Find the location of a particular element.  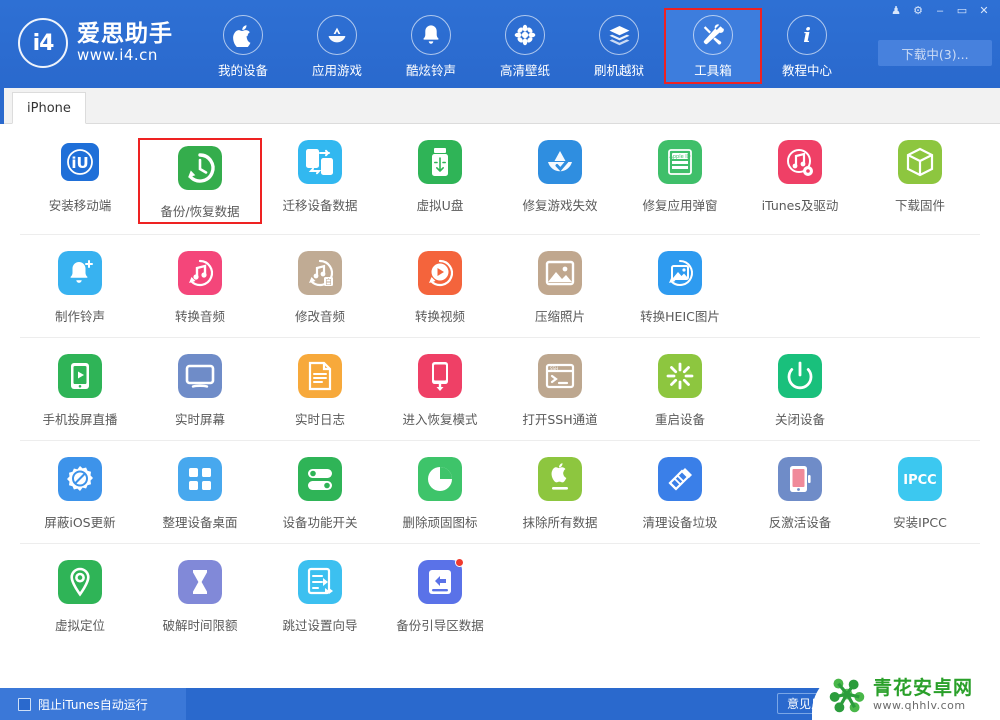

nav-item-2: 应用游戏 is located at coordinates (337, 46).